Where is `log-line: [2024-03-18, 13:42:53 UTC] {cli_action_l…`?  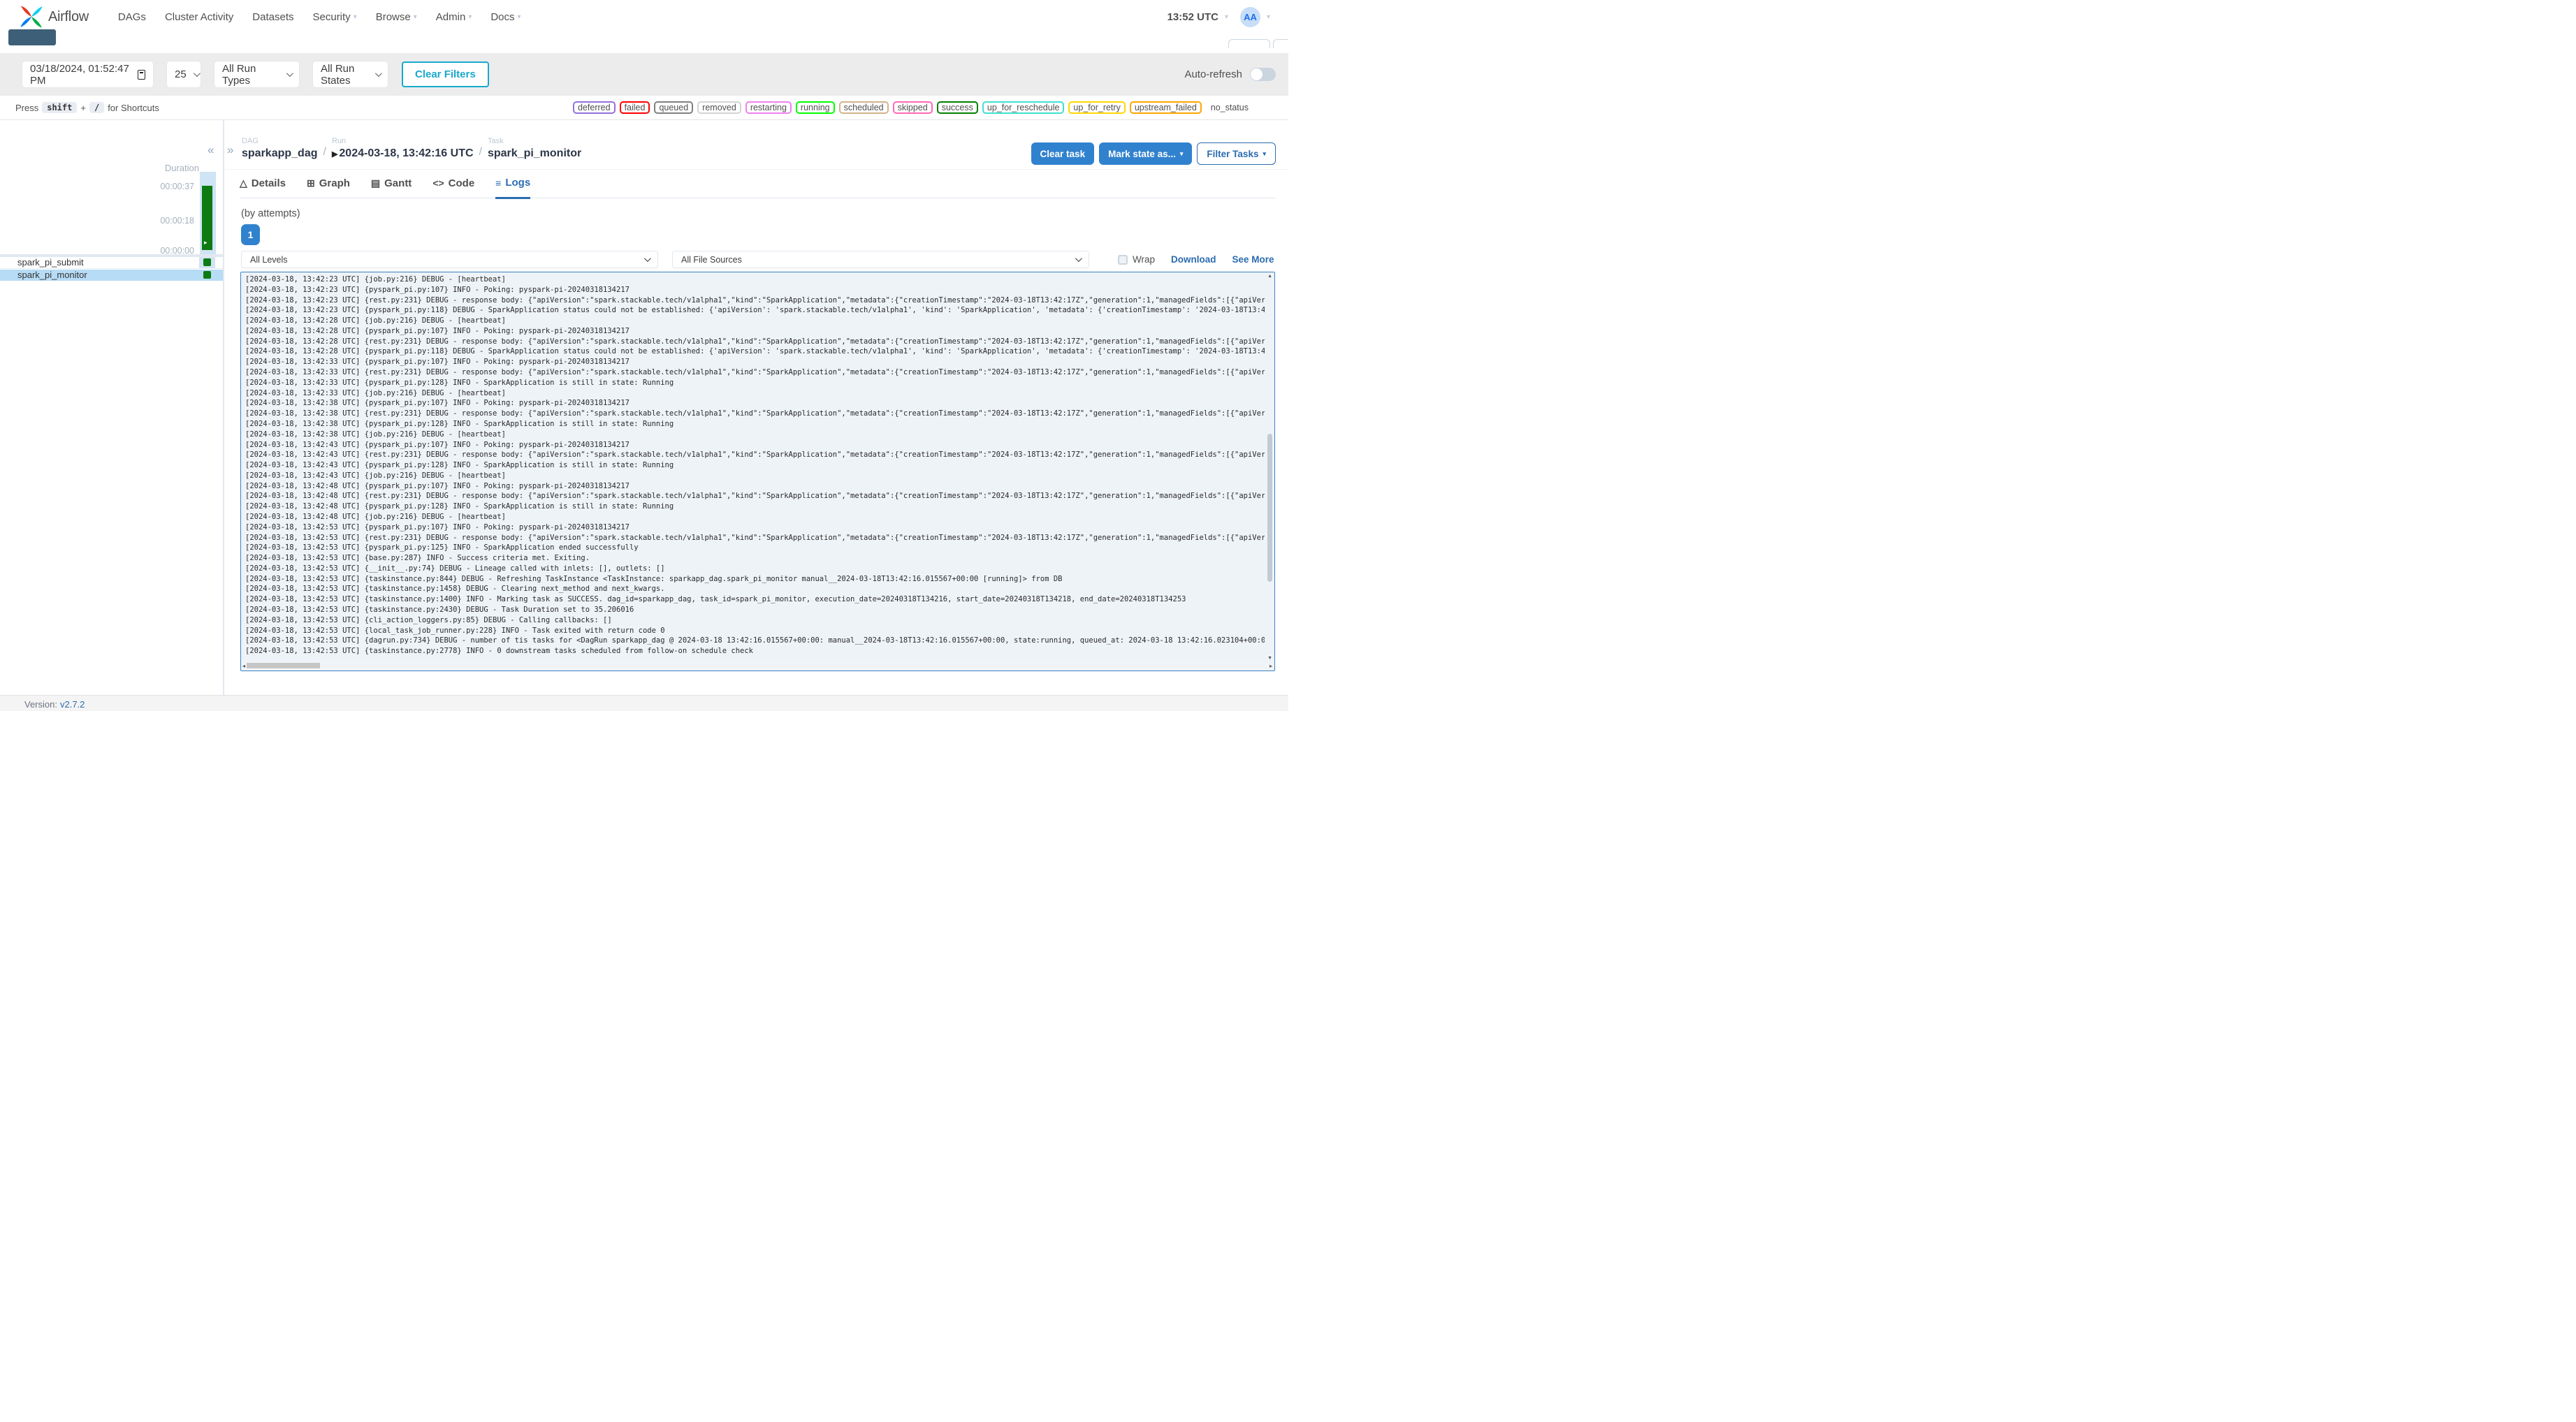 log-line: [2024-03-18, 13:42:53 UTC] {cli_action_l… is located at coordinates (428, 619).